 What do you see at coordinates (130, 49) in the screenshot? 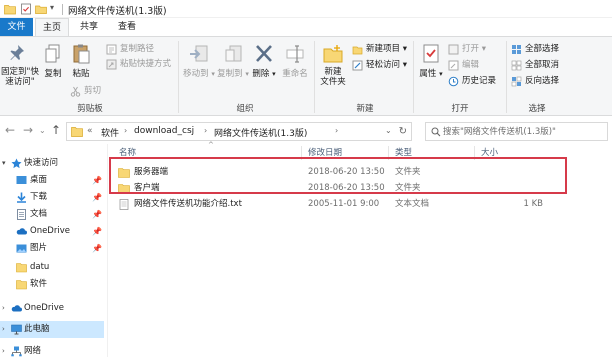
I see `copy-path-button: 复制路径` at bounding box center [130, 49].